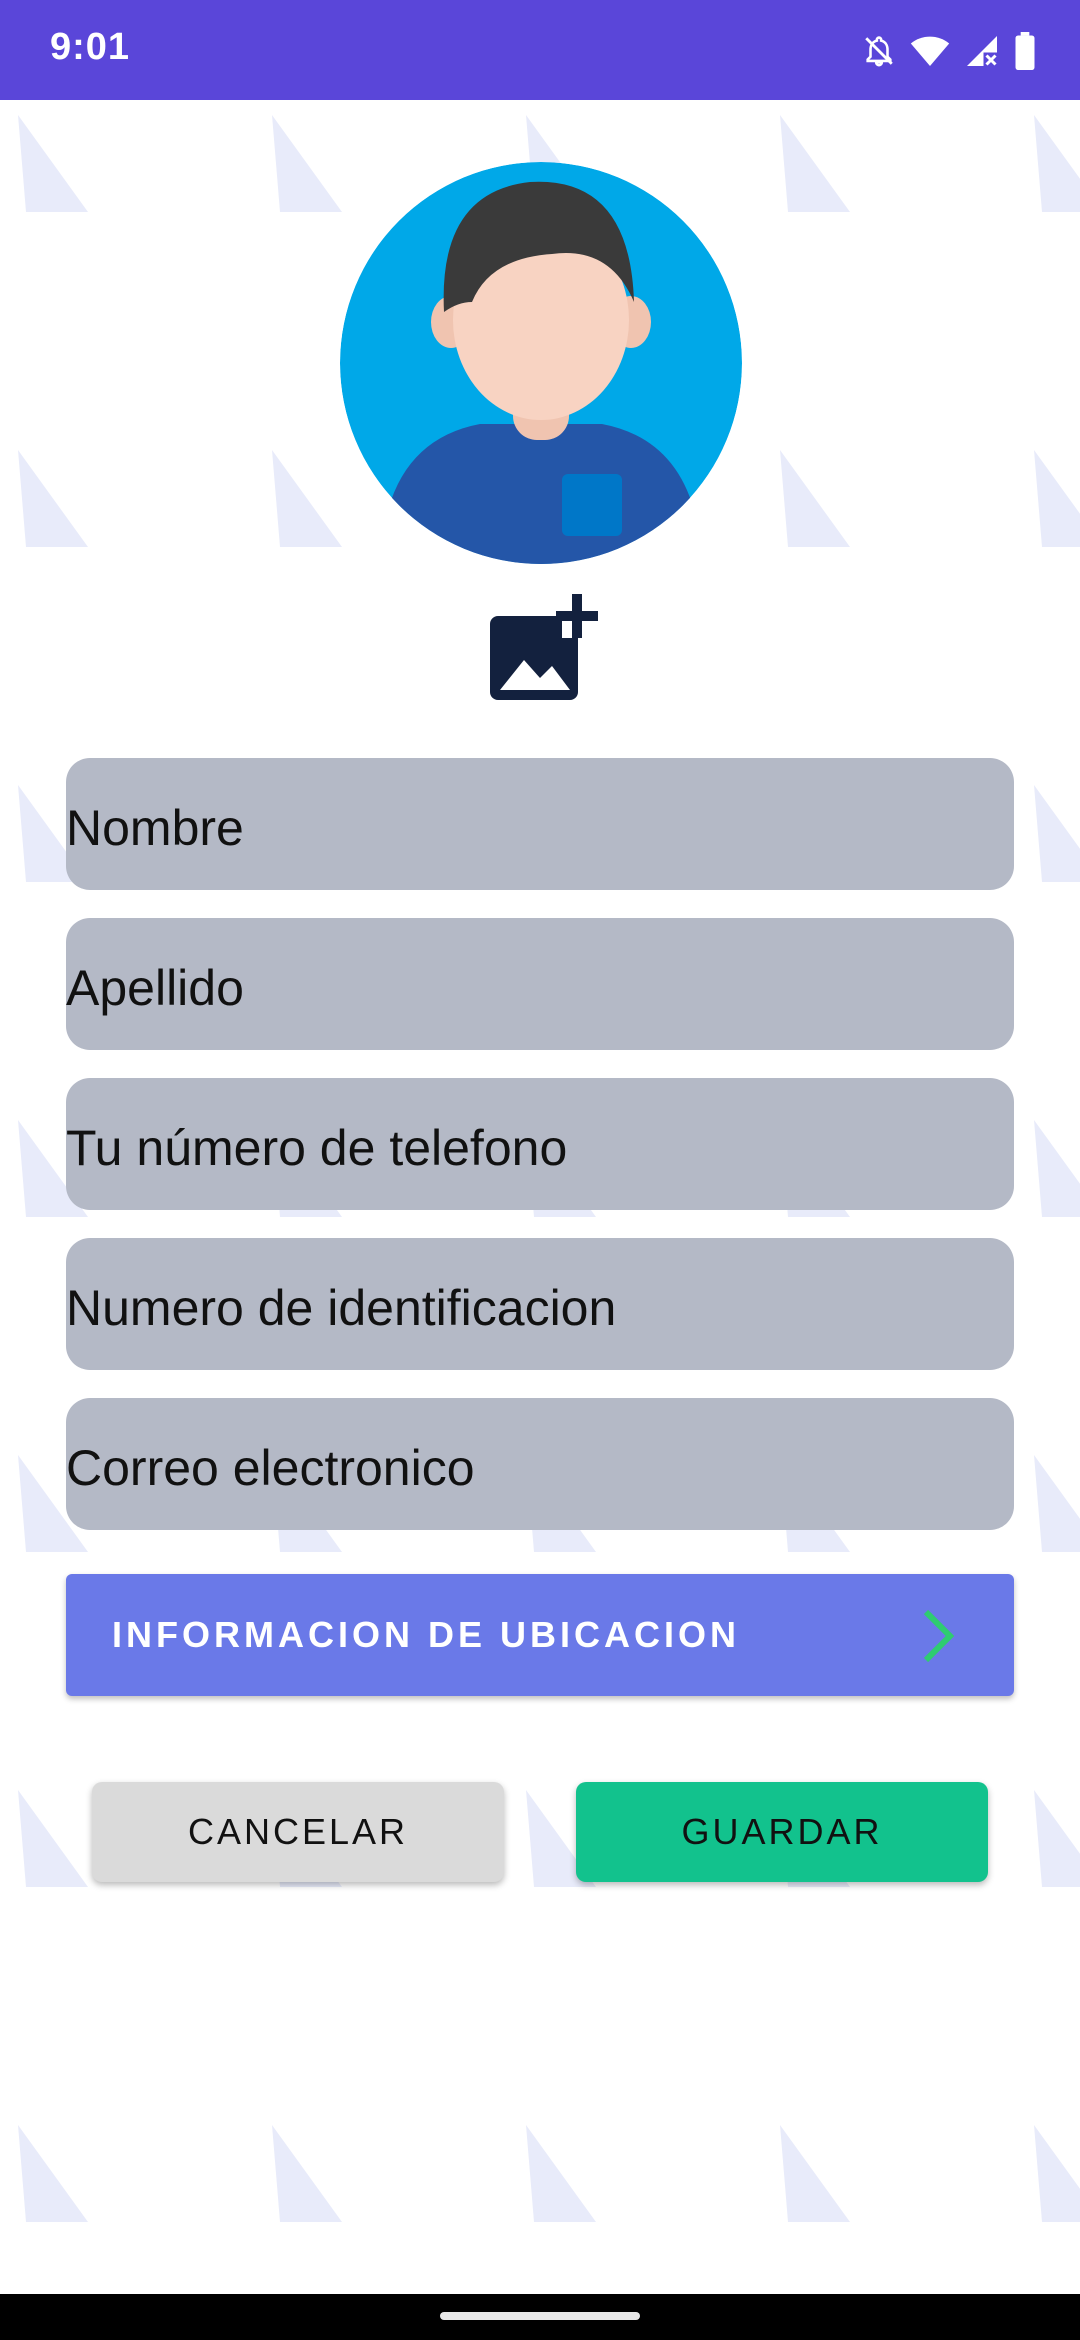 This screenshot has height=2340, width=1080. What do you see at coordinates (540, 984) in the screenshot?
I see `last-name-field: Apellido` at bounding box center [540, 984].